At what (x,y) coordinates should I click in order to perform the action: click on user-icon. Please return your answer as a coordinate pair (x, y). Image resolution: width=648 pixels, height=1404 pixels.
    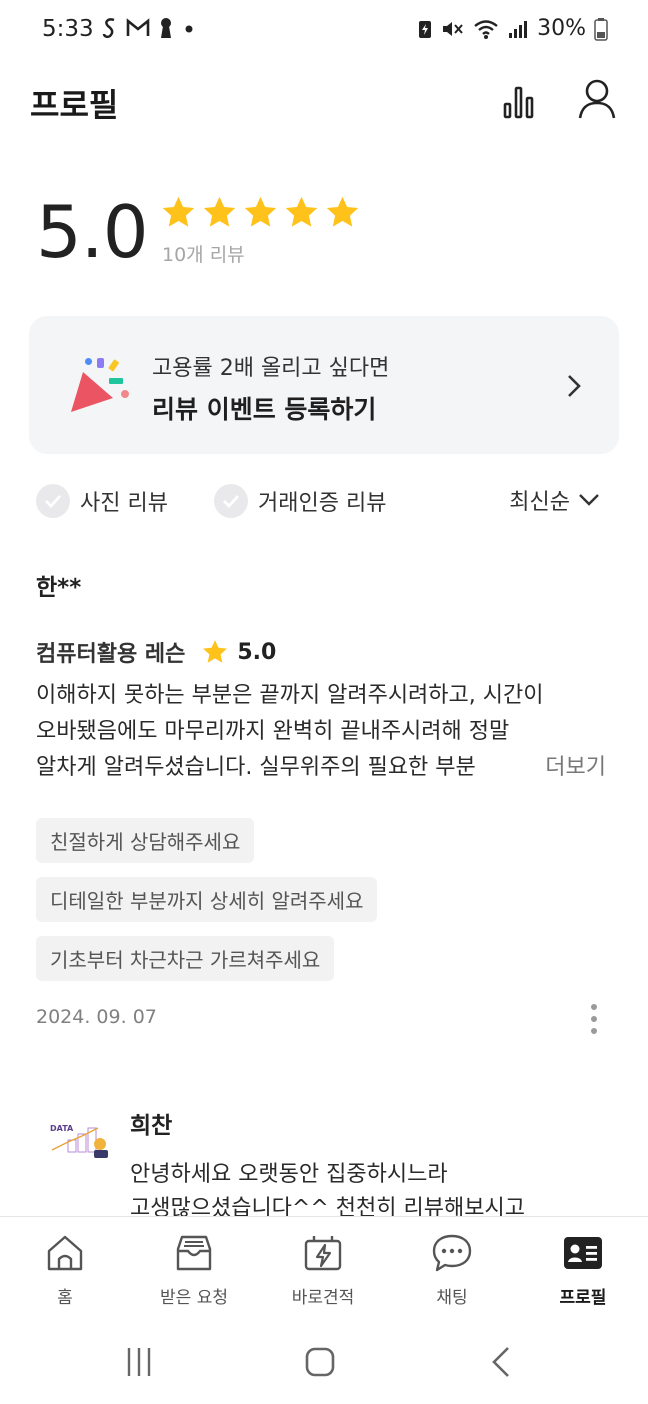
    Looking at the image, I should click on (597, 99).